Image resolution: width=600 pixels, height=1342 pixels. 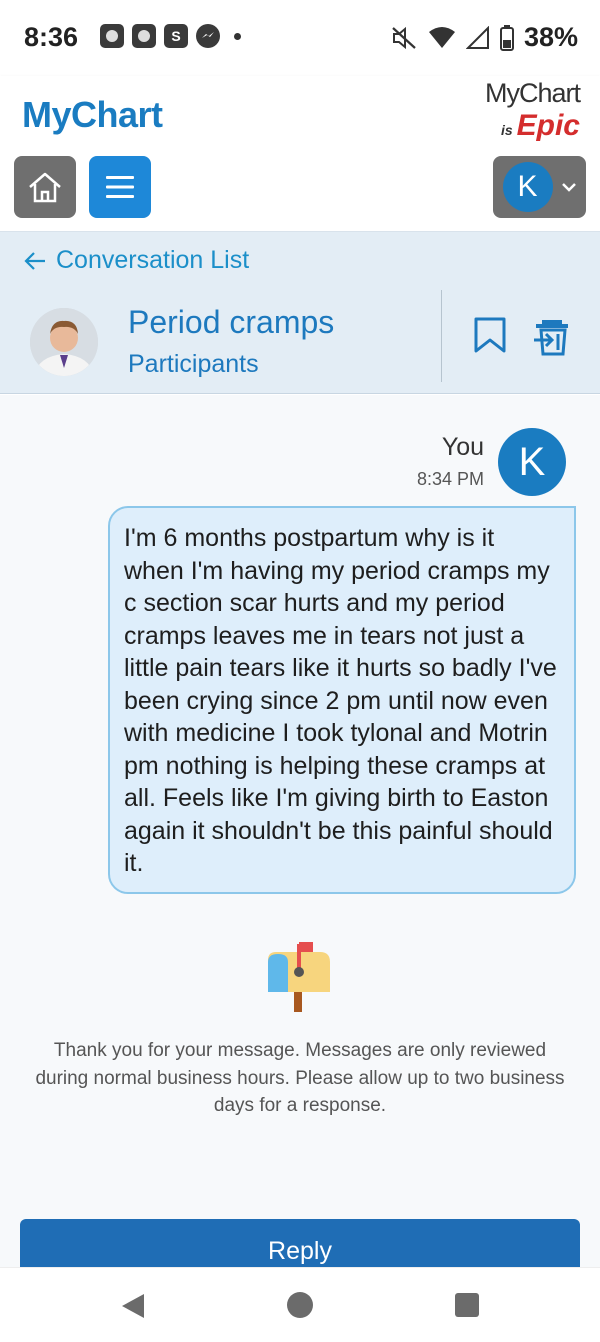 I want to click on mychart-is-epic-logo: MyChart is Epic, so click(x=532, y=110).